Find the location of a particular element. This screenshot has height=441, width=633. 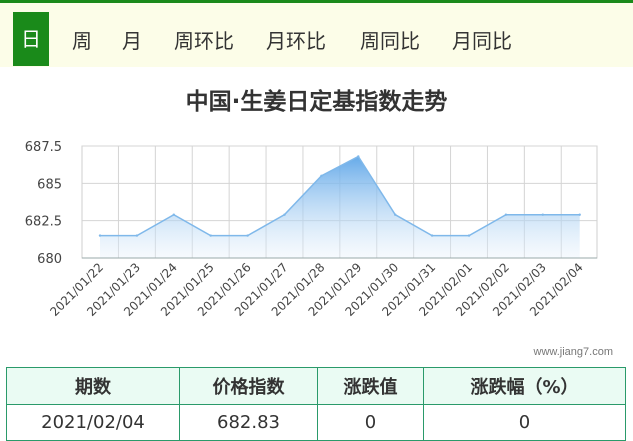

site-watermark: www.jiang7.com is located at coordinates (573, 352).